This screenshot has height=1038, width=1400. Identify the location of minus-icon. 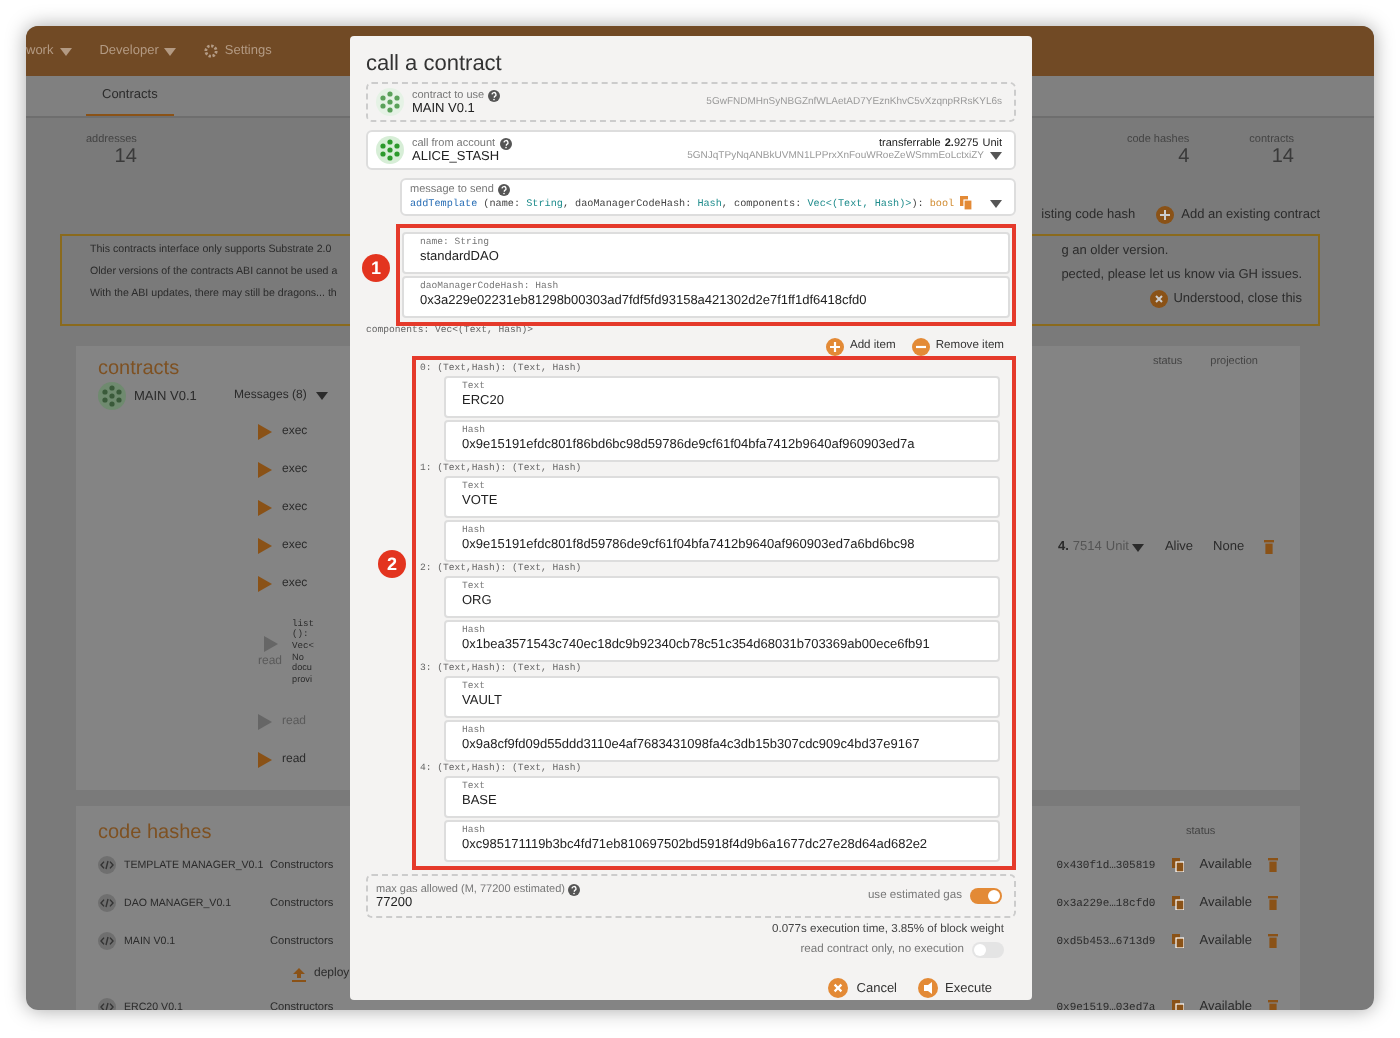
(920, 346).